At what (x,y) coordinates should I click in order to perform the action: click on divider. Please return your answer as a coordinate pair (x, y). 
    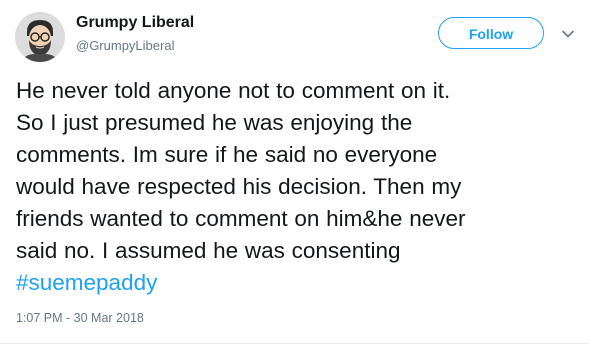
    Looking at the image, I should click on (294, 343).